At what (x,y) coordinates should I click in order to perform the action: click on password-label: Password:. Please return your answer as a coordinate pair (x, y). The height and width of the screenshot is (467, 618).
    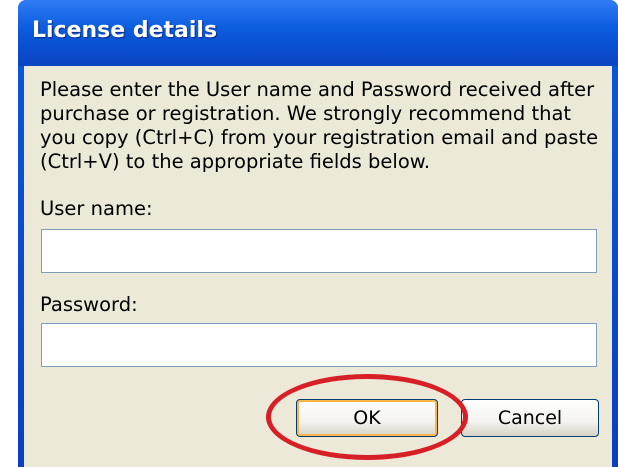
    Looking at the image, I should click on (89, 304).